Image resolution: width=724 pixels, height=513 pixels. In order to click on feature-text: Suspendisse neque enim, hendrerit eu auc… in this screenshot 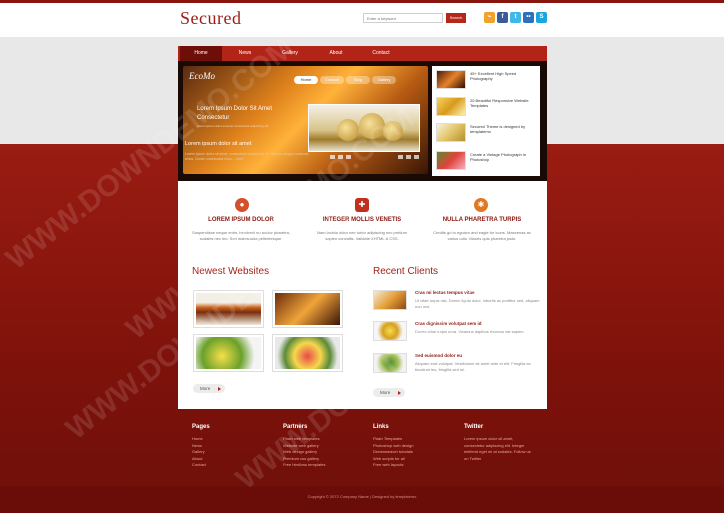, I will do `click(241, 235)`.